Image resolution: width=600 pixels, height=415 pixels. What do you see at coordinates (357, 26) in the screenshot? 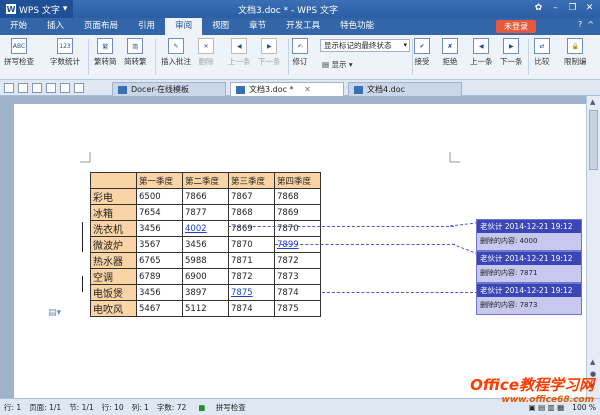
I see `menu-features: 特色功能` at bounding box center [357, 26].